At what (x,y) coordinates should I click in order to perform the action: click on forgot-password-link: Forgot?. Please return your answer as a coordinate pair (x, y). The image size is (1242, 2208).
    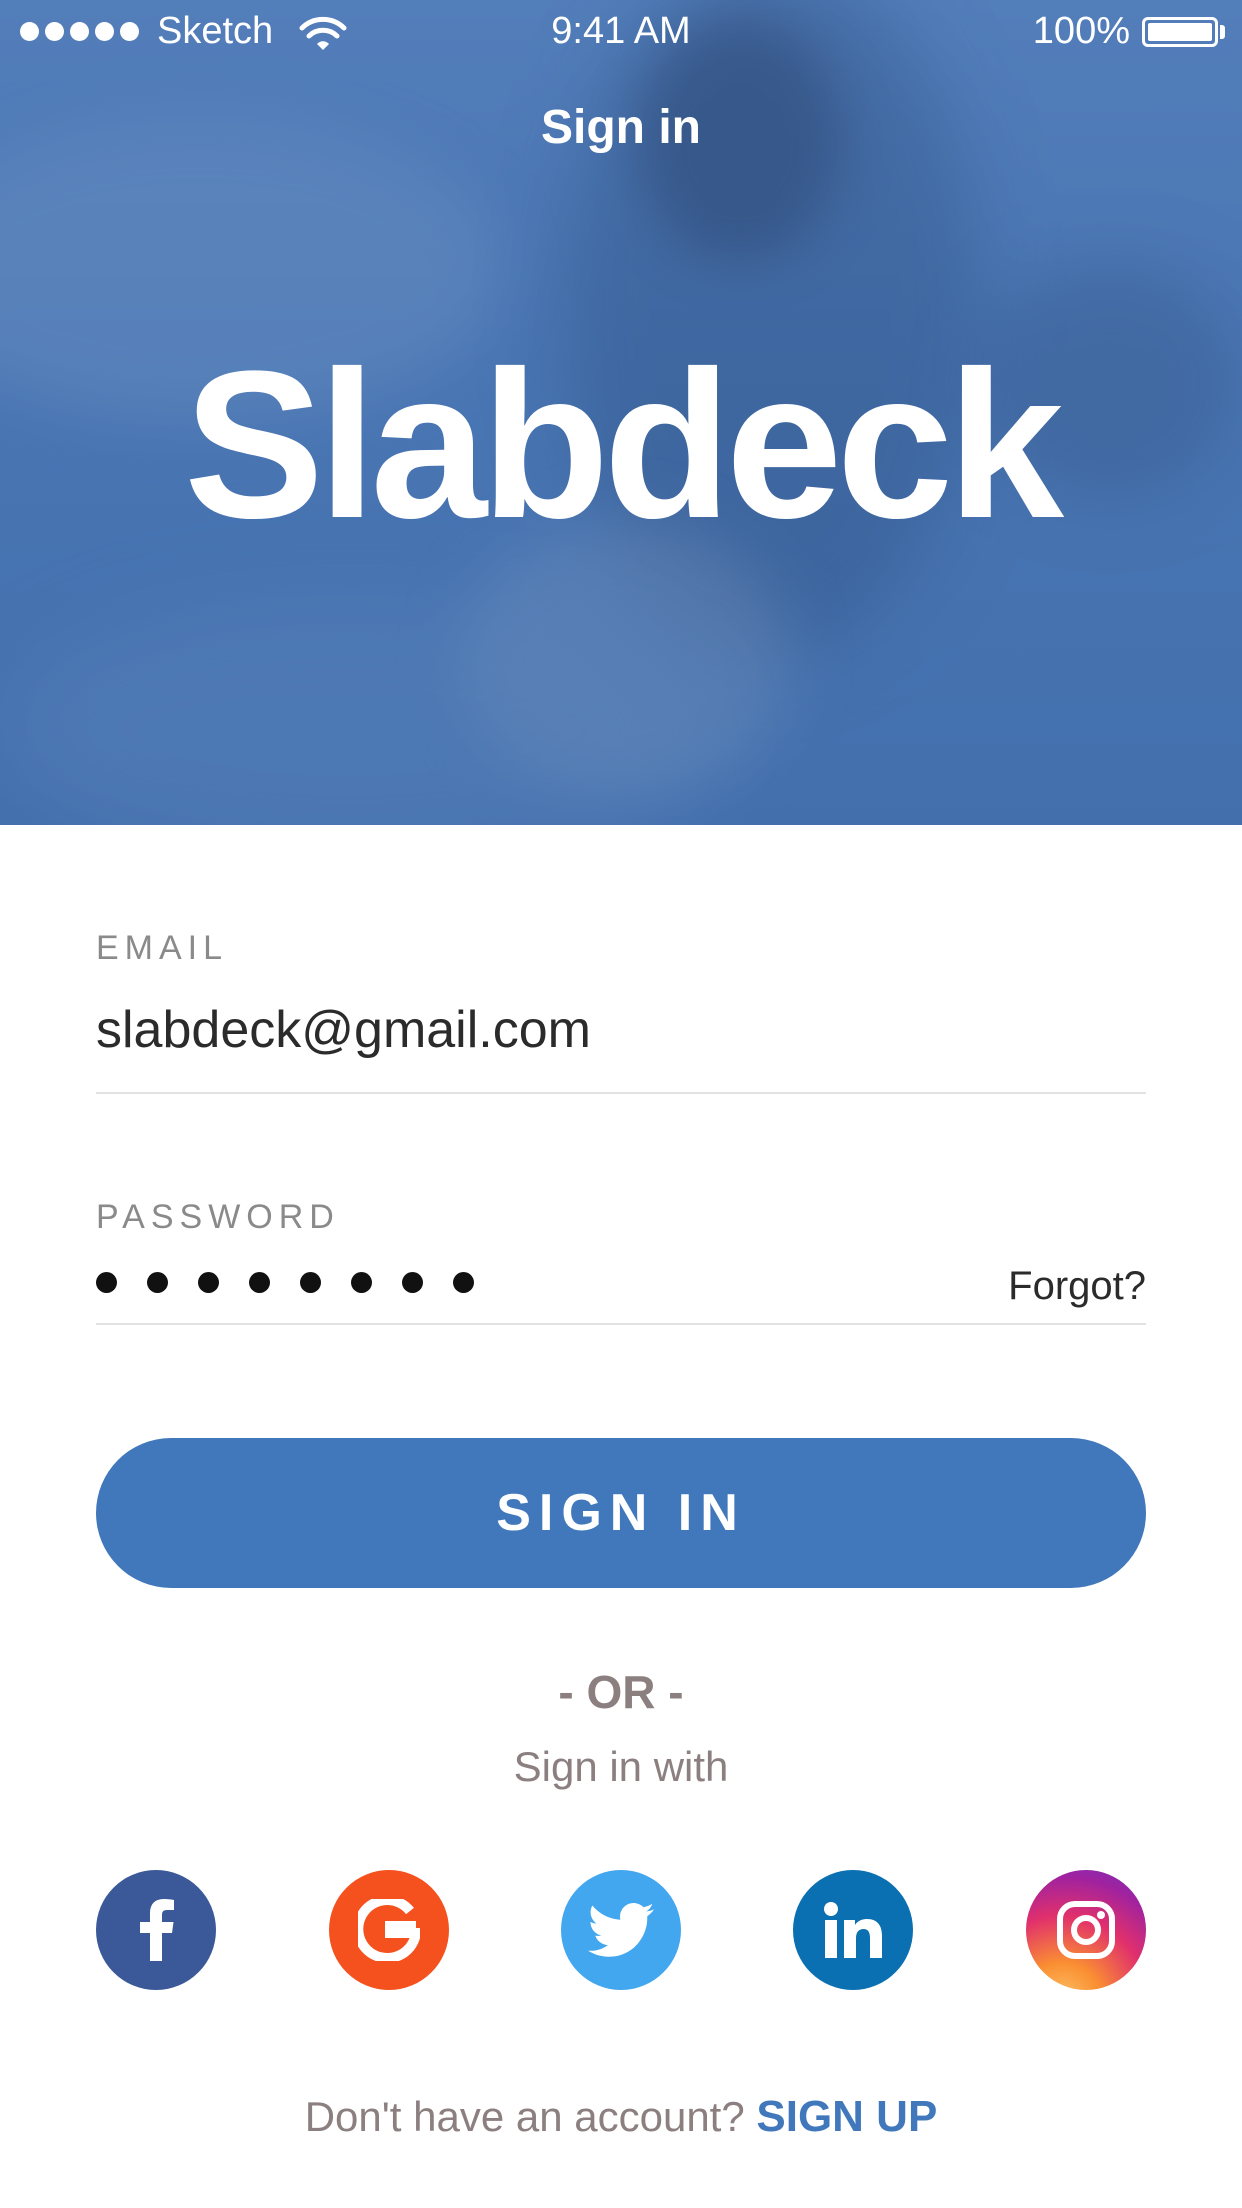
    Looking at the image, I should click on (1077, 1286).